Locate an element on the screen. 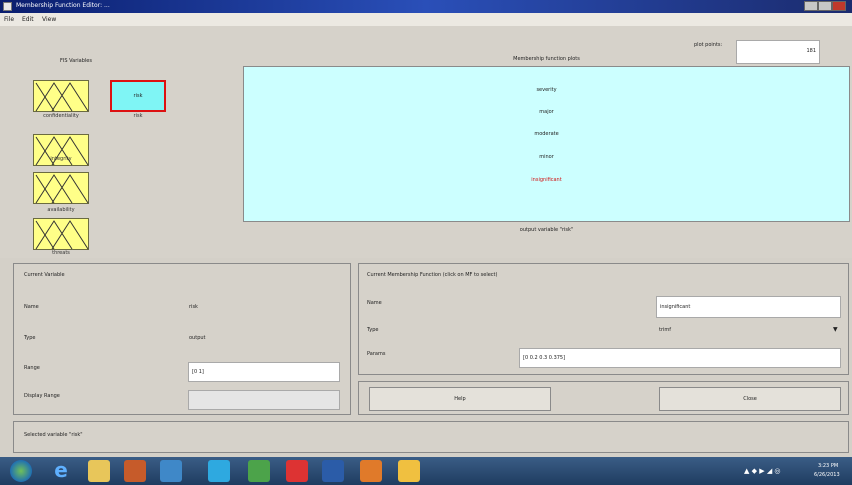 Image resolution: width=852 pixels, height=485 pixels. fis-output-risk: risk is located at coordinates (138, 96).